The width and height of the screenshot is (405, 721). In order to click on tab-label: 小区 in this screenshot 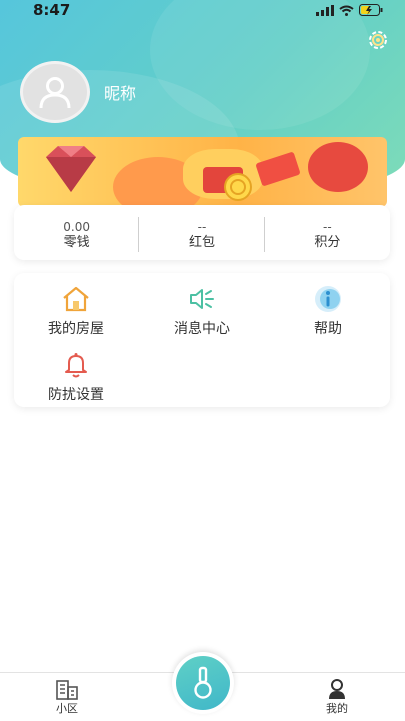, I will do `click(67, 708)`.